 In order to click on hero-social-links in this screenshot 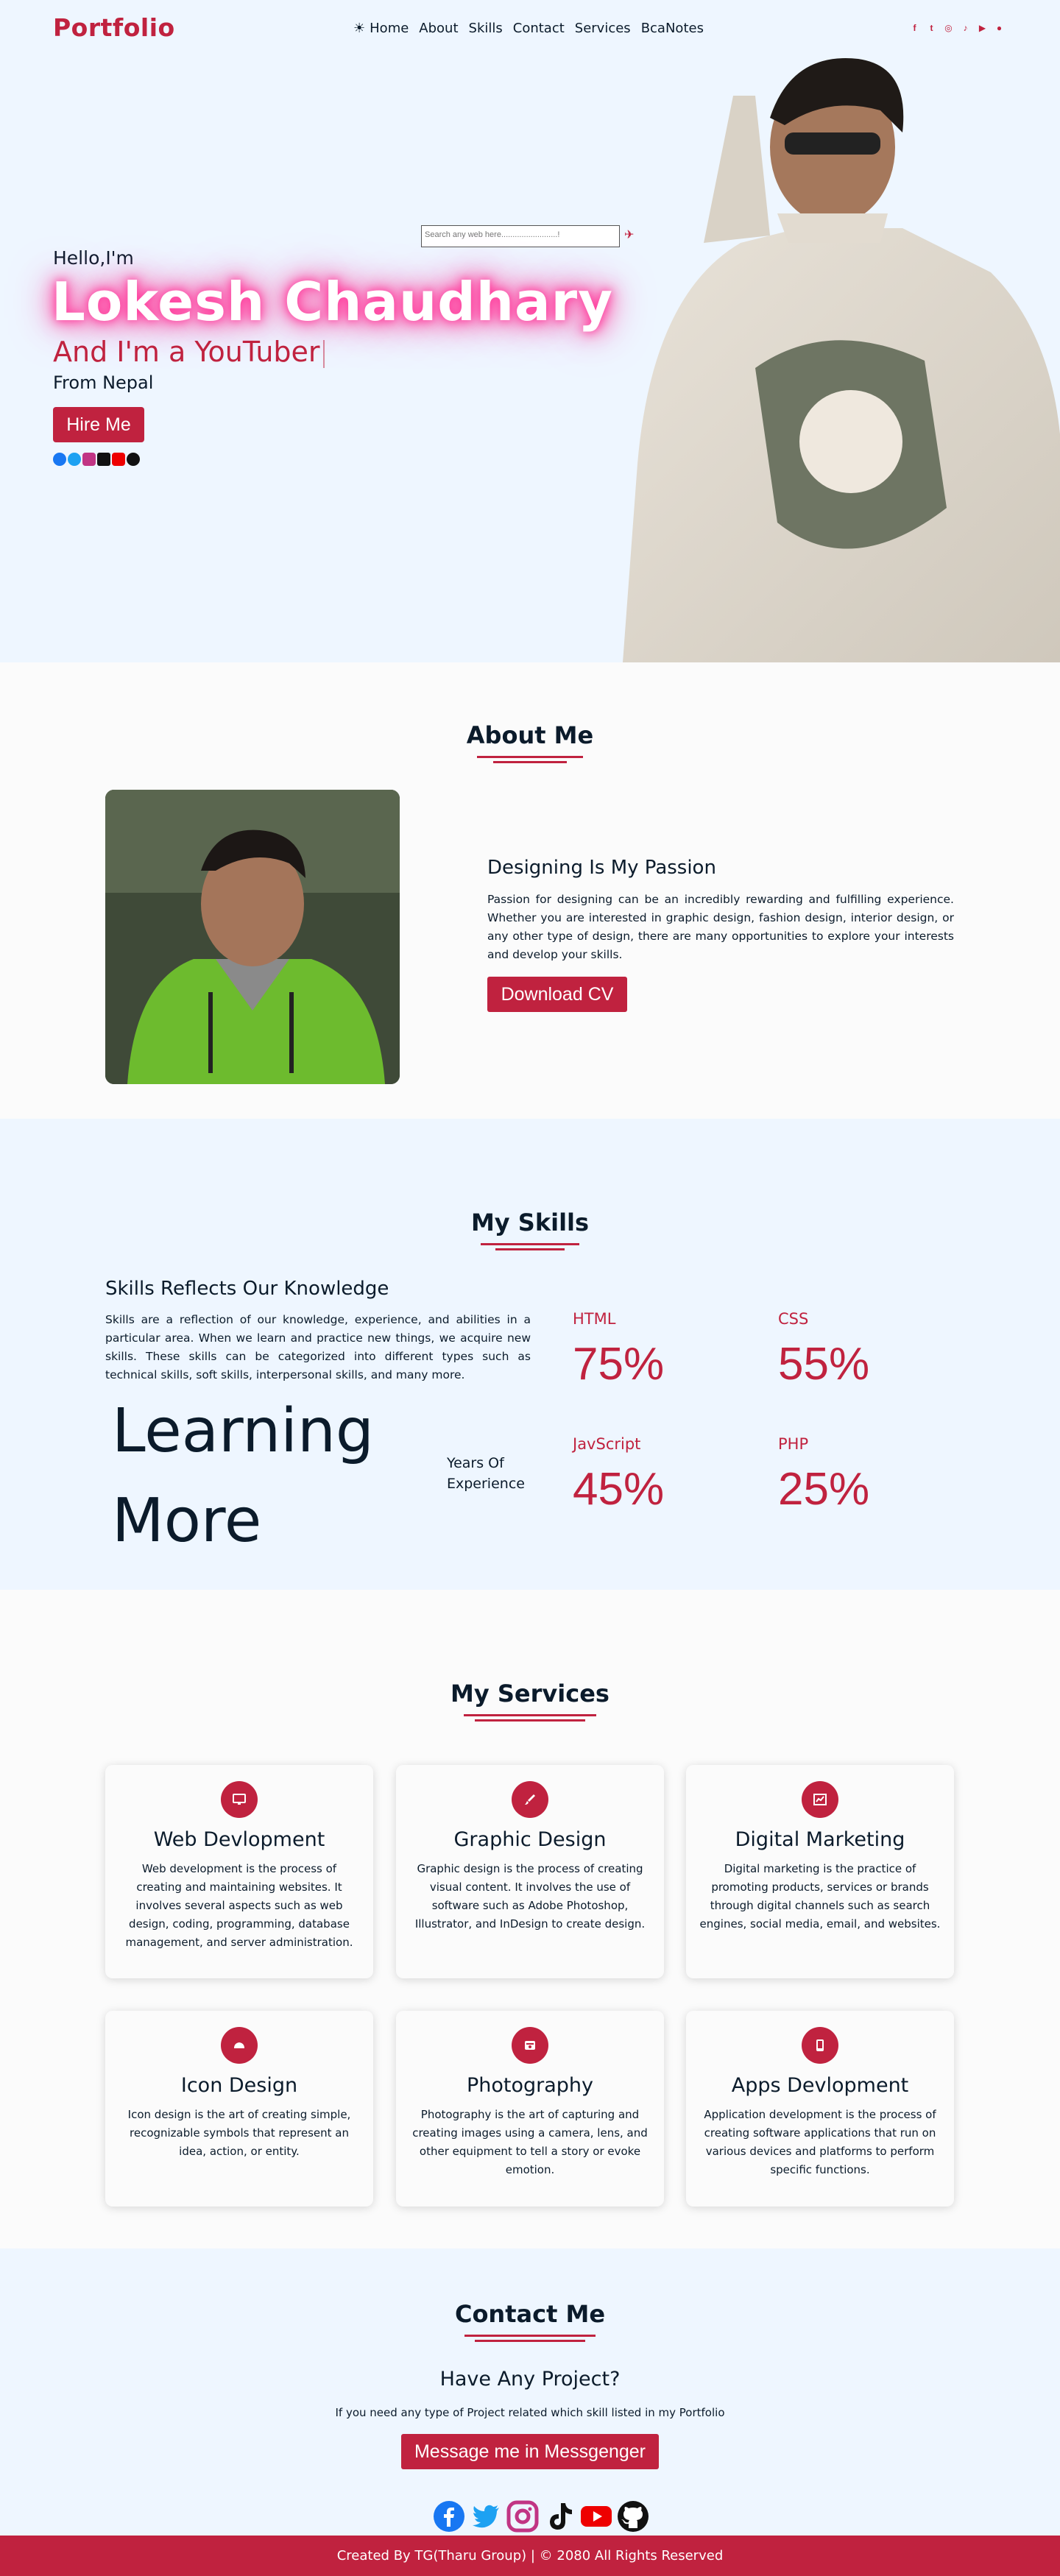, I will do `click(97, 460)`.